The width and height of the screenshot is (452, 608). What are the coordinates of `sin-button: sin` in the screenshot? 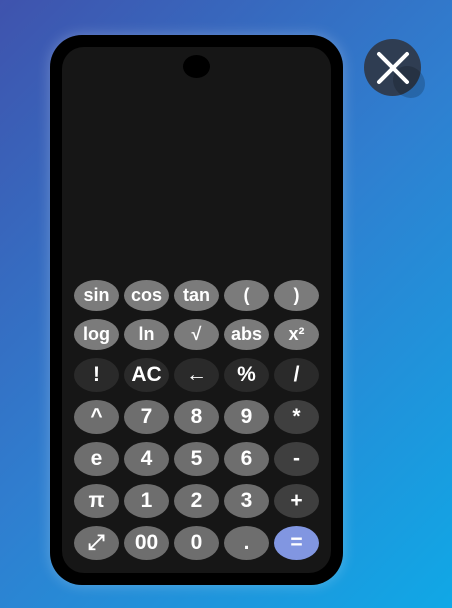 It's located at (96, 295).